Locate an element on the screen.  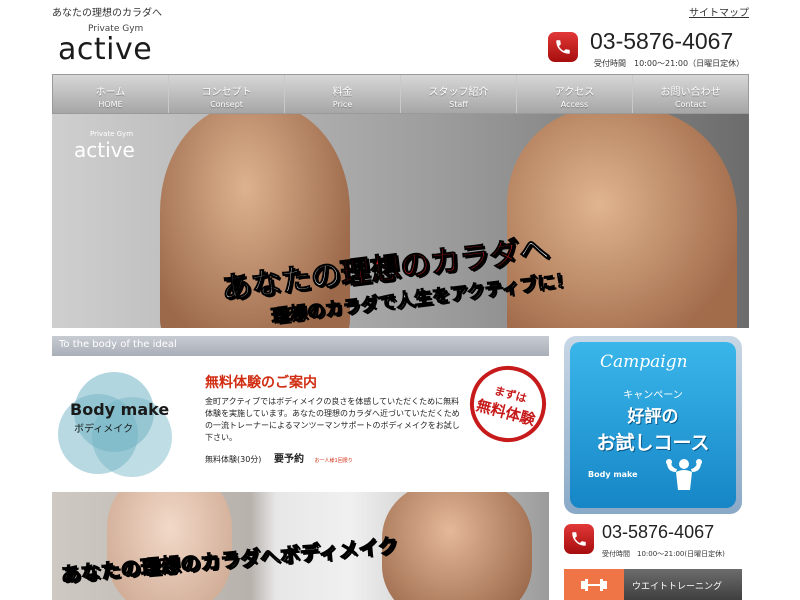
bodymake-subtitle: ボディメイク is located at coordinates (104, 429).